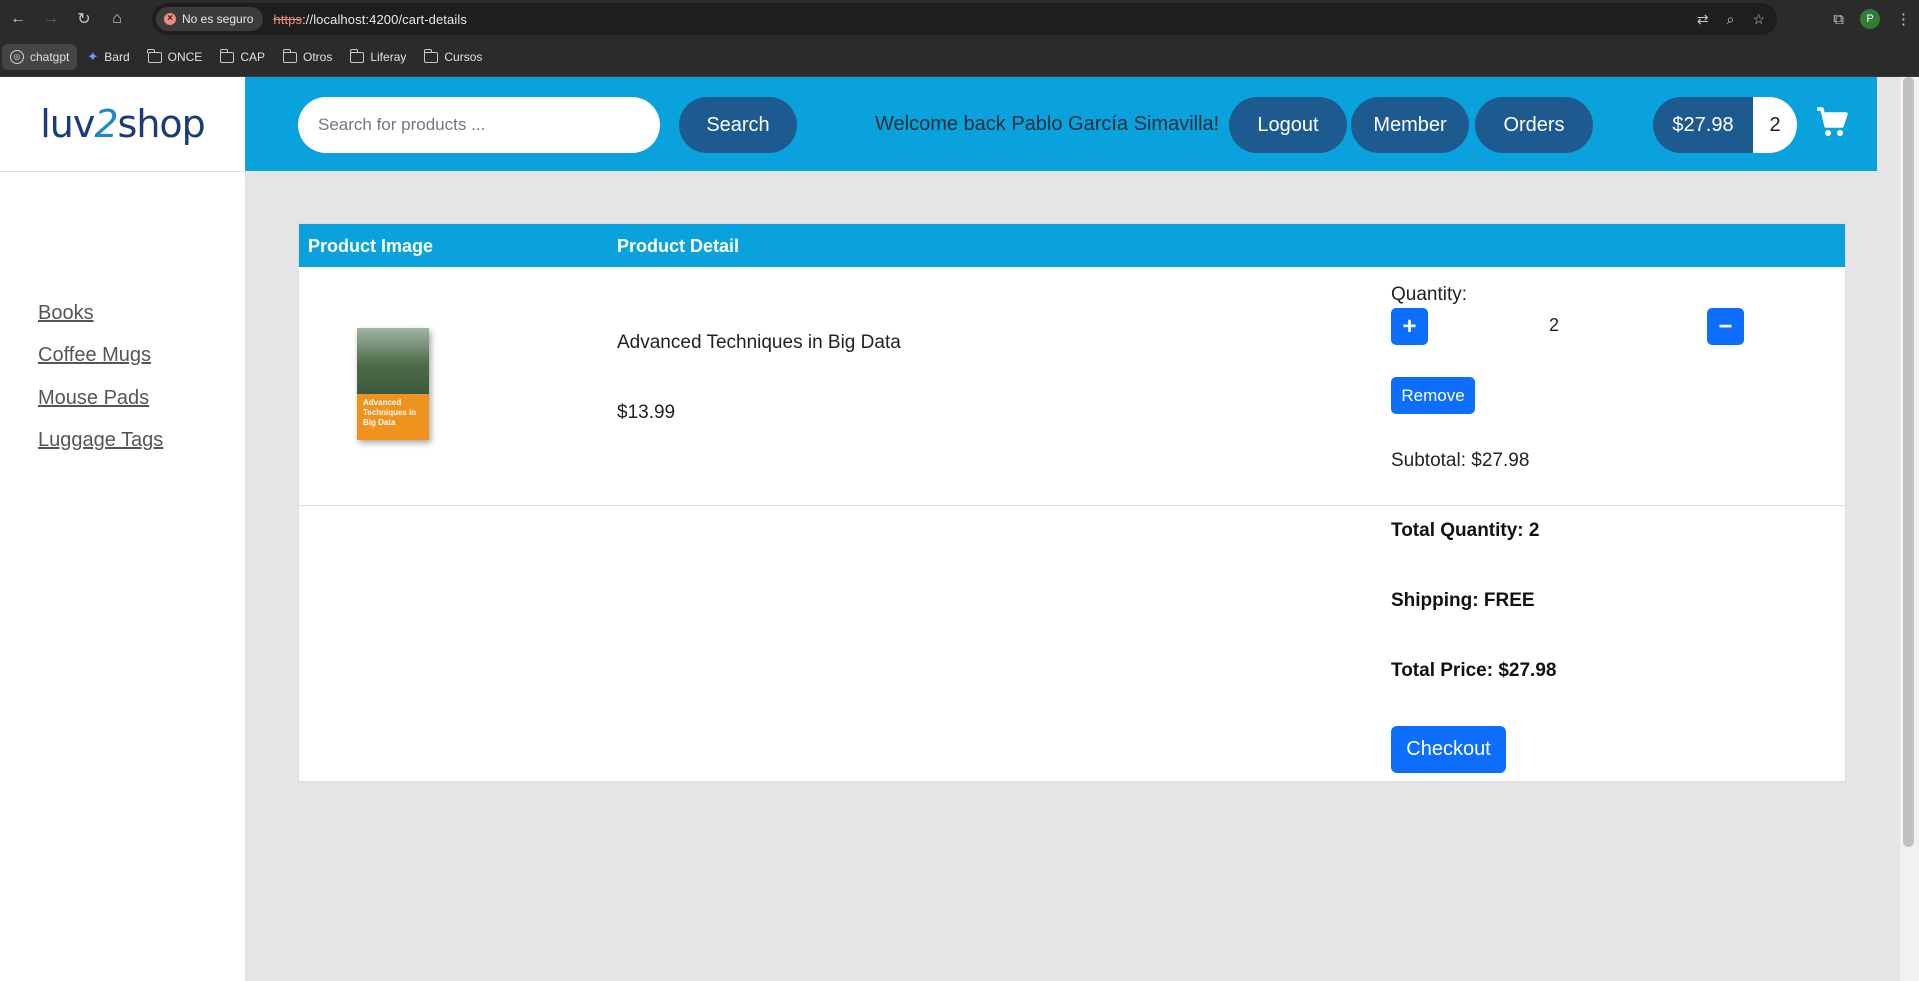  I want to click on bookmark-bard: ✦ Bard, so click(108, 57).